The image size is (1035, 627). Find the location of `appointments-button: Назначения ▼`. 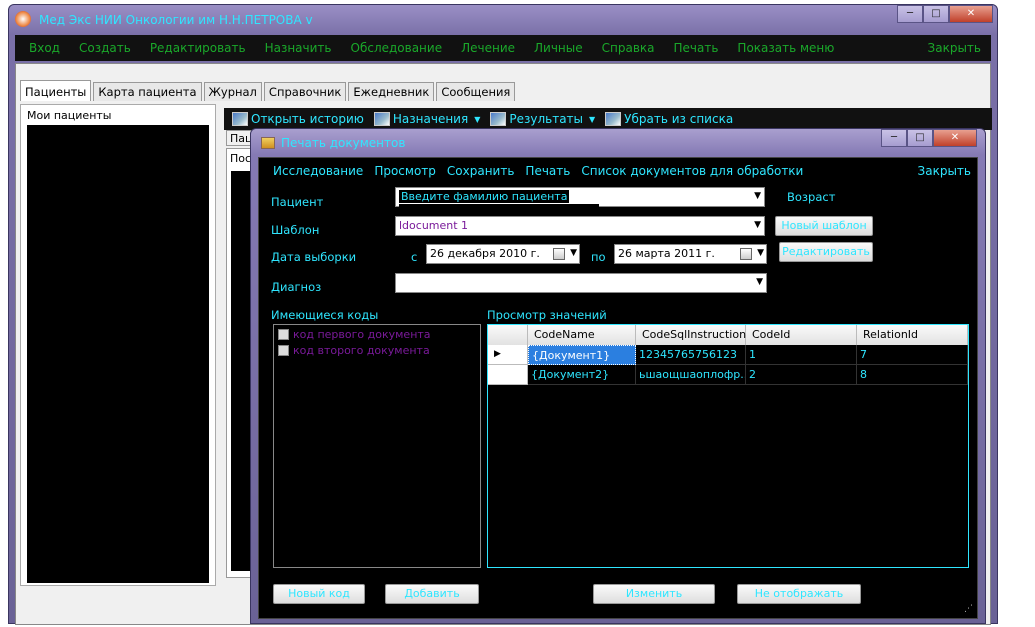

appointments-button: Назначения ▼ is located at coordinates (427, 119).